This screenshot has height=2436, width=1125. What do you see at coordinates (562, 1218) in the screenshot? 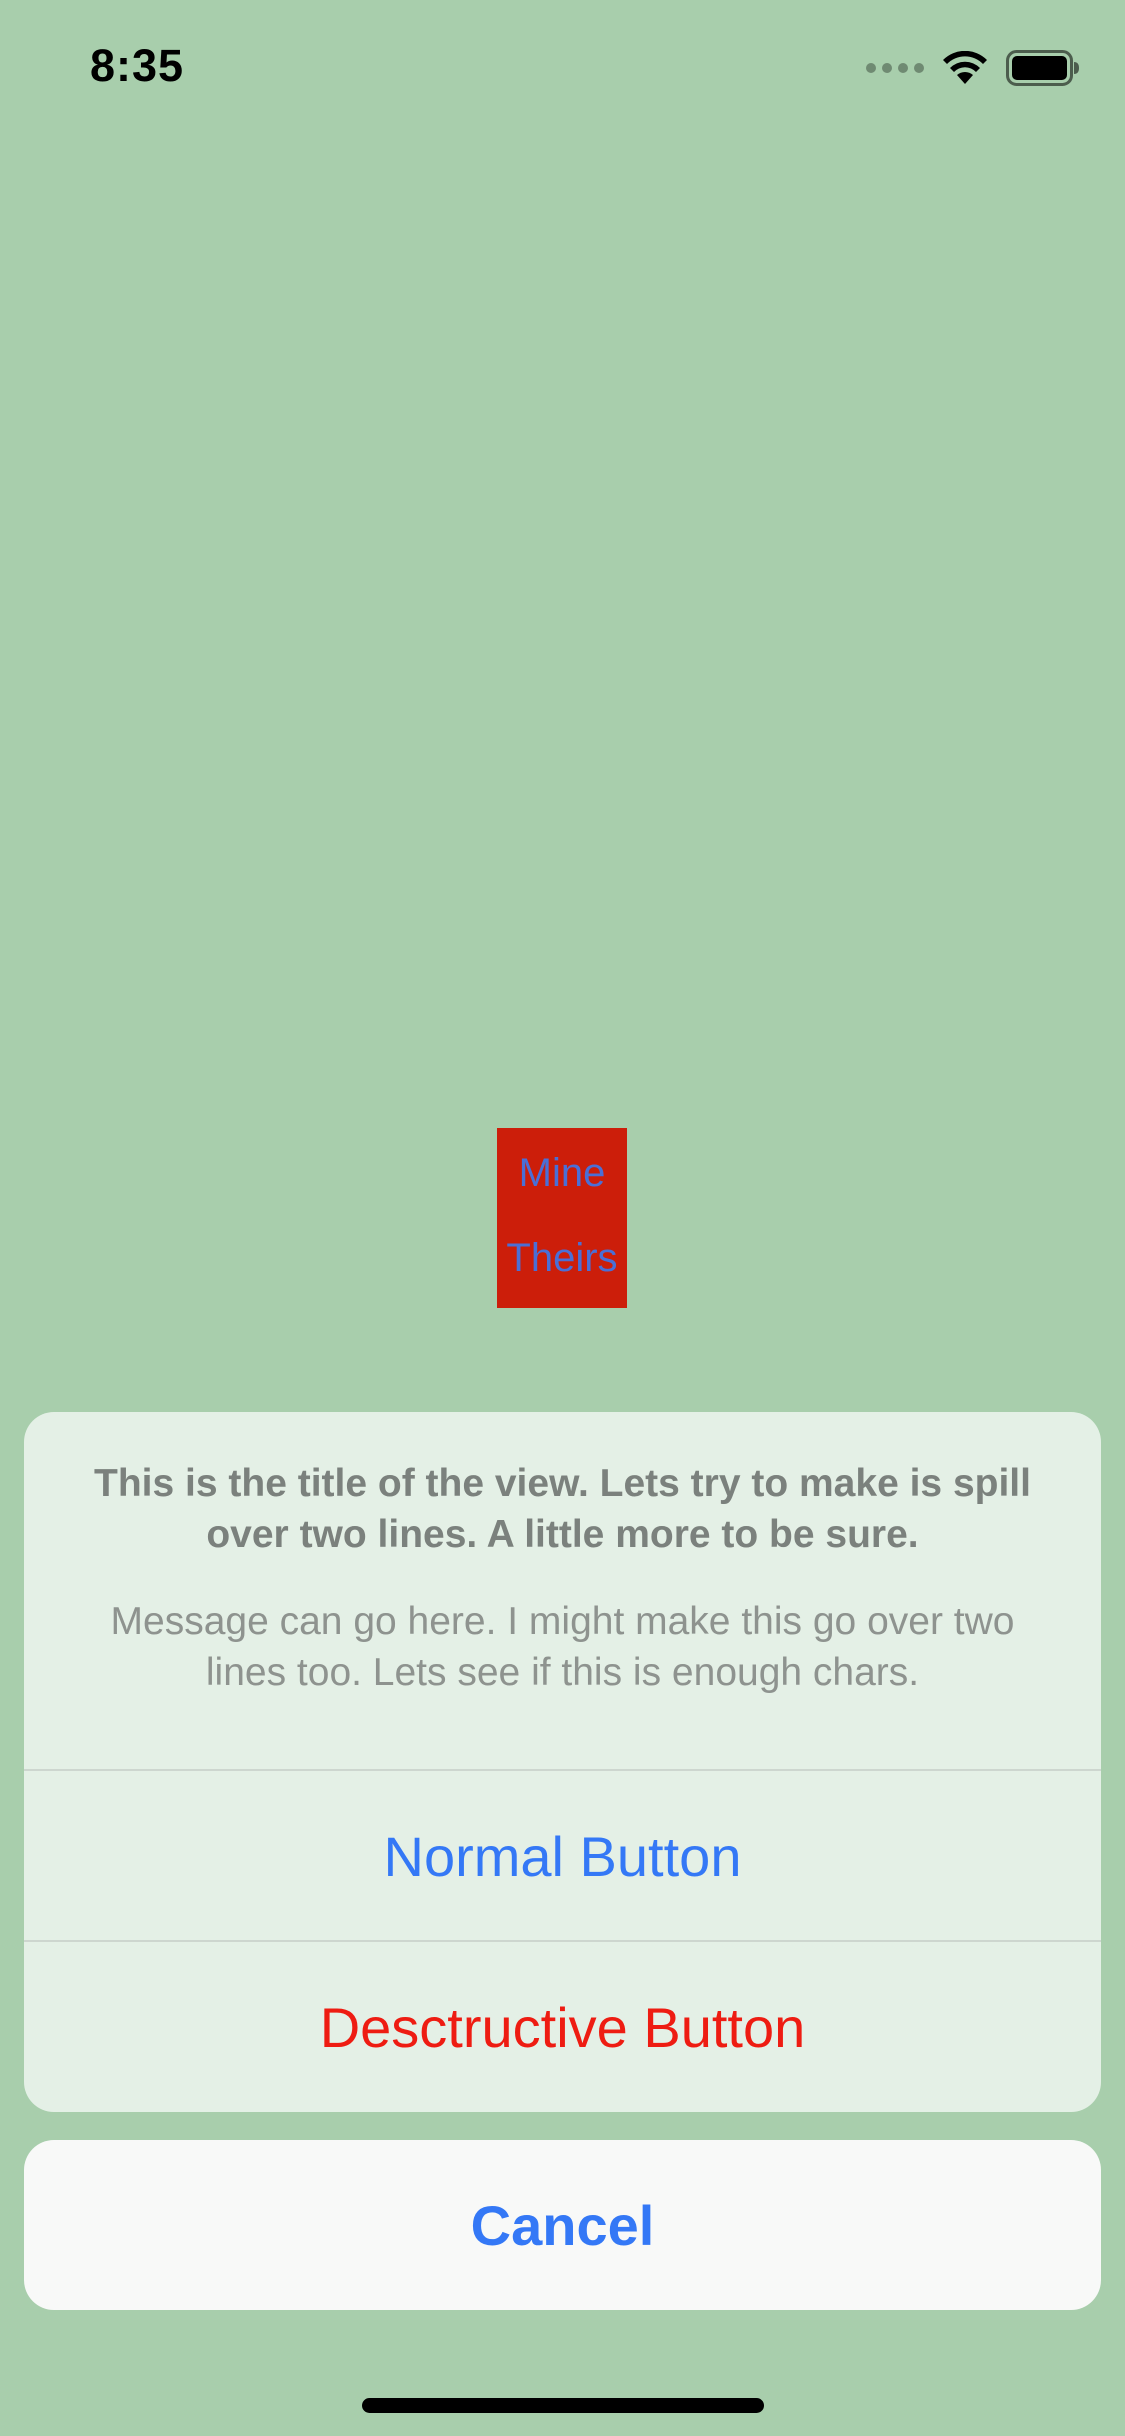
I see `mine-theirs-picker: Mine Theirs` at bounding box center [562, 1218].